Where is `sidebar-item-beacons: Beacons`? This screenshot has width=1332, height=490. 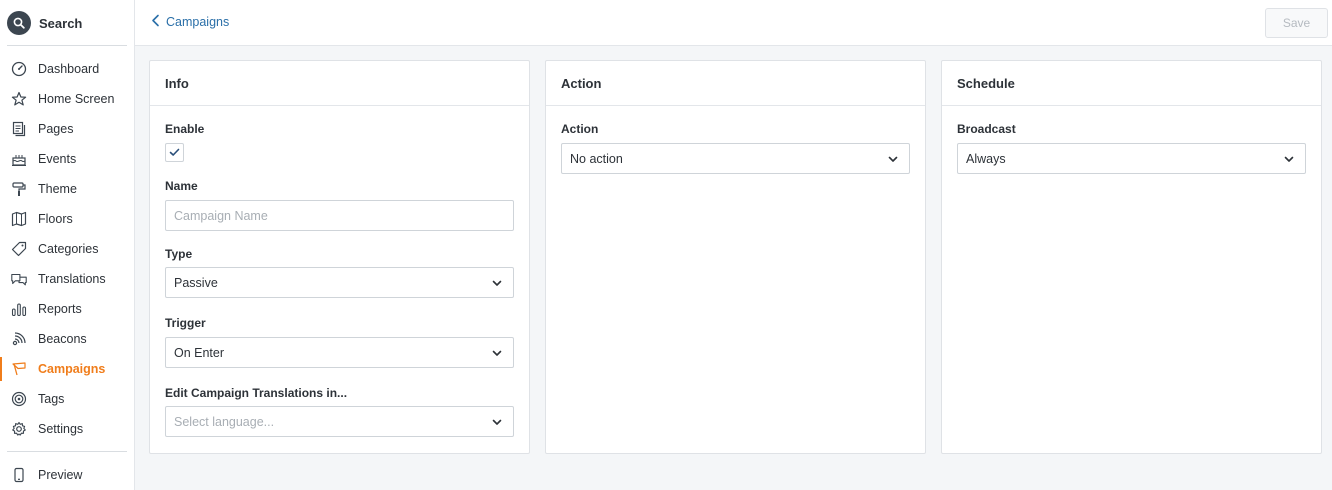
sidebar-item-beacons: Beacons is located at coordinates (67, 339).